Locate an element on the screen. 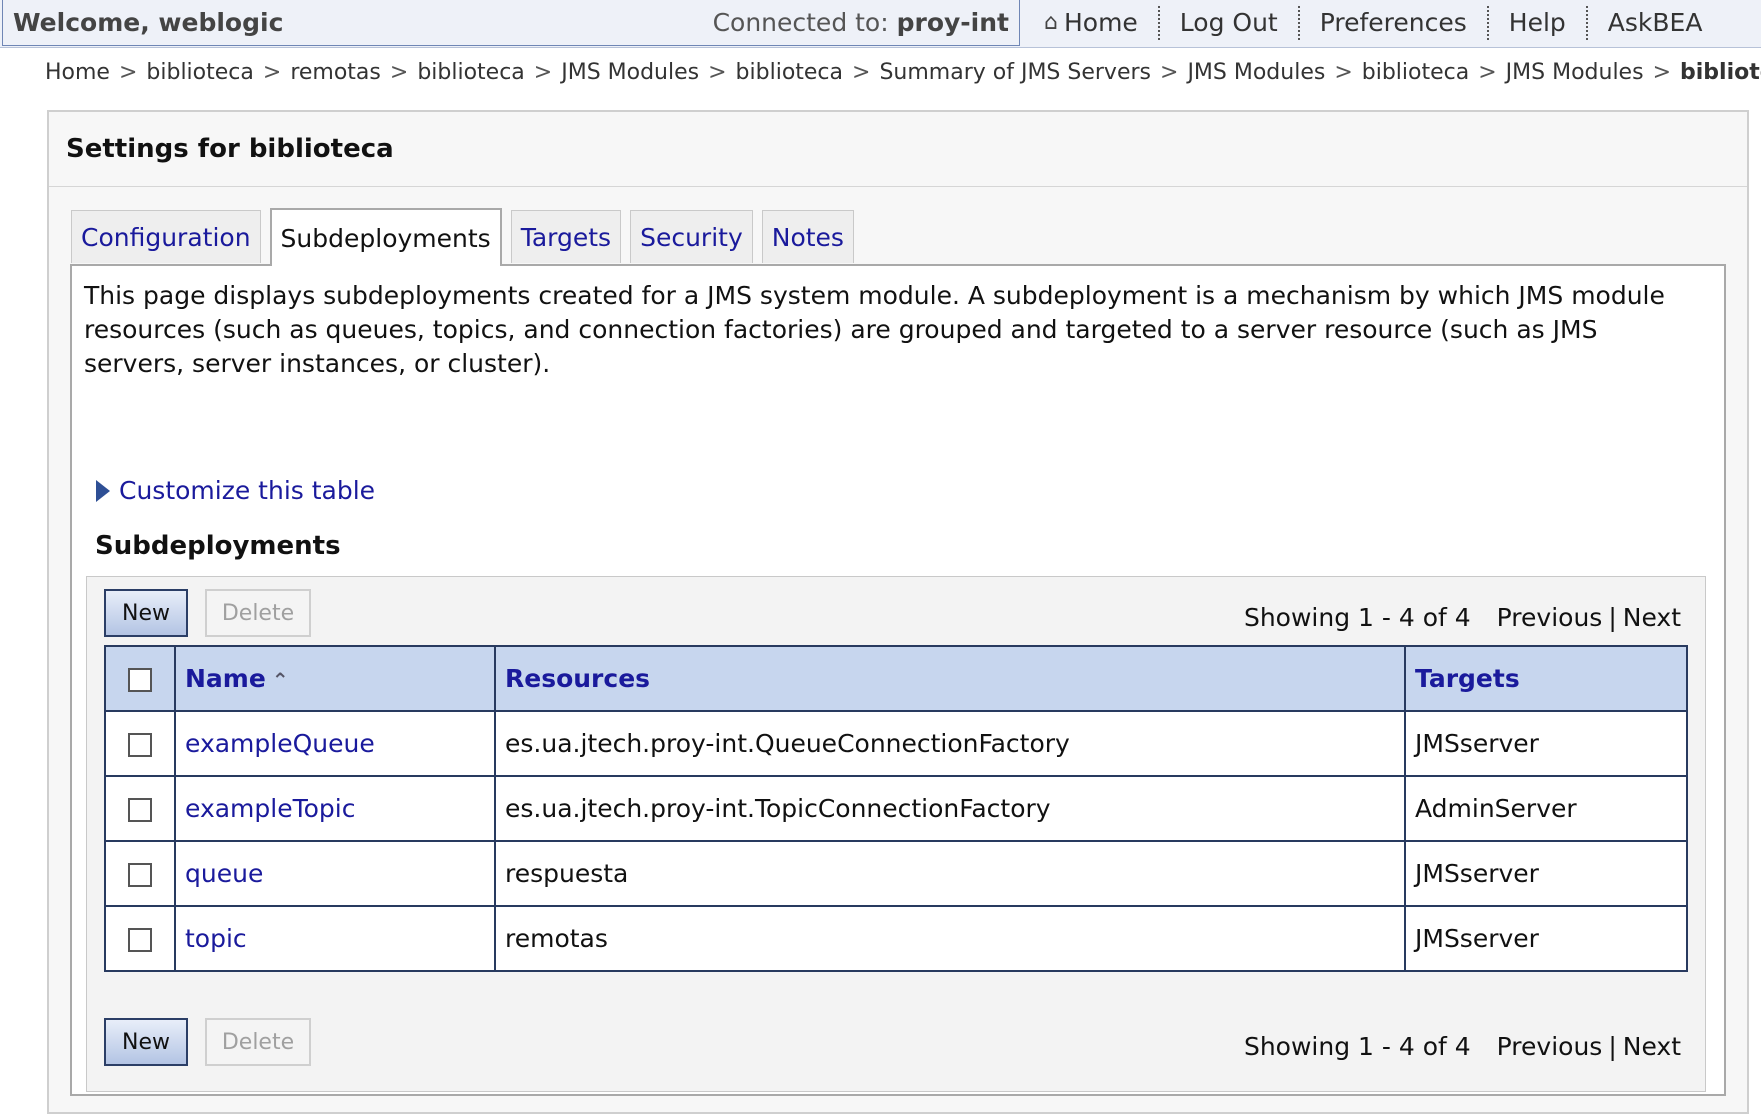 Image resolution: width=1761 pixels, height=1114 pixels. column-header-targets: Targets is located at coordinates (1546, 678).